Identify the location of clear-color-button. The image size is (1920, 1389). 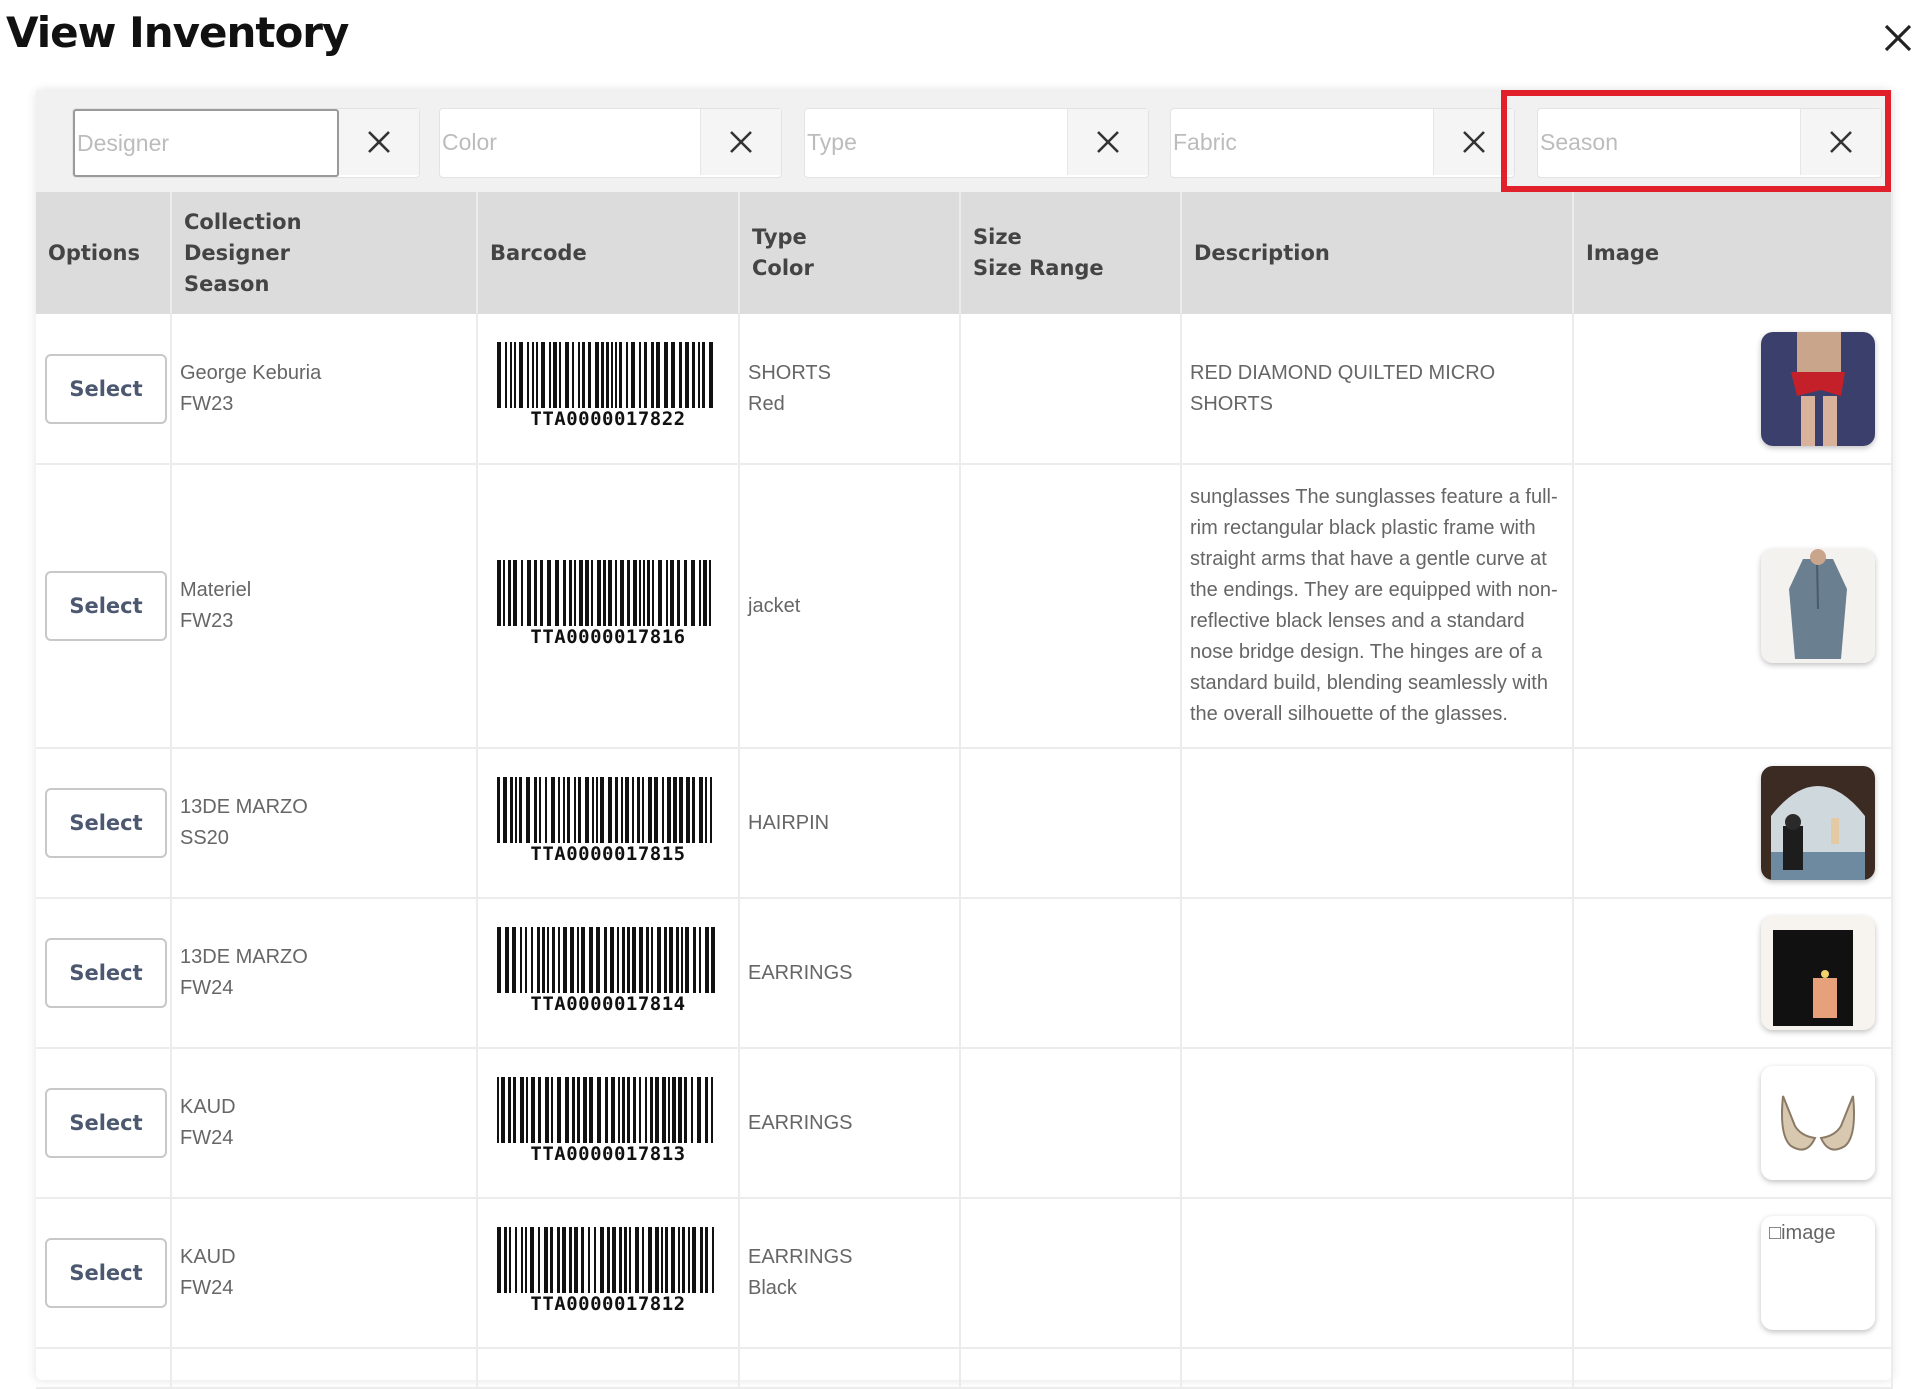
(741, 142).